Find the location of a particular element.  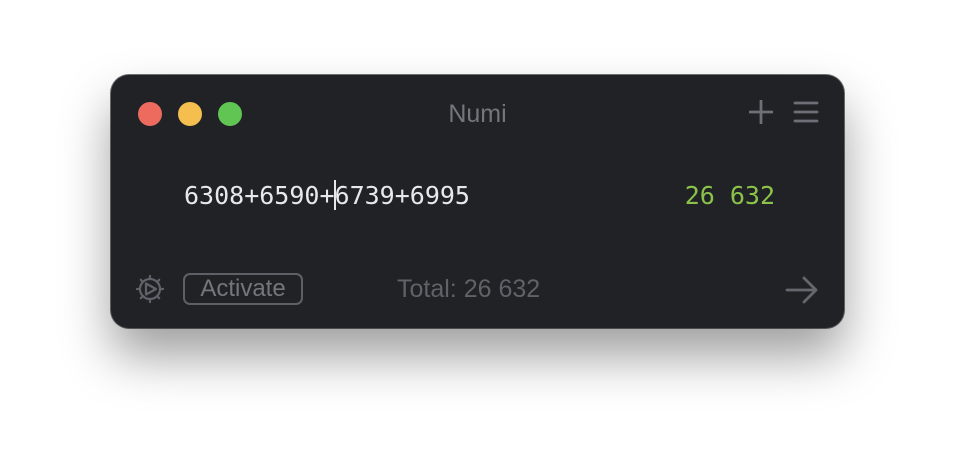

plus-icon is located at coordinates (761, 112).